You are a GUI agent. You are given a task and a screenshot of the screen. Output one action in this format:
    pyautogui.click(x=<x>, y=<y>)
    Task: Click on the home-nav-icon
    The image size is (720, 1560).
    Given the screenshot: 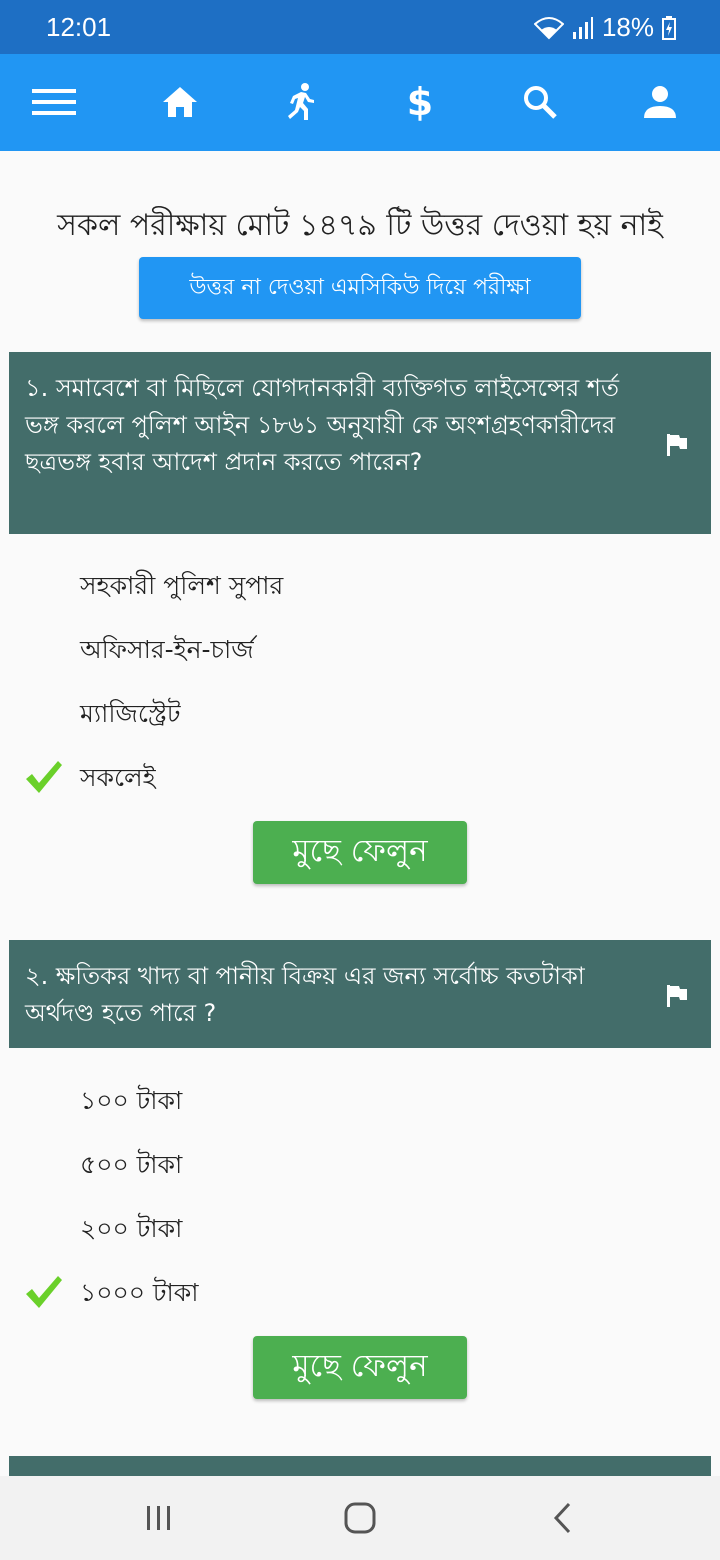 What is the action you would take?
    pyautogui.click(x=360, y=1518)
    